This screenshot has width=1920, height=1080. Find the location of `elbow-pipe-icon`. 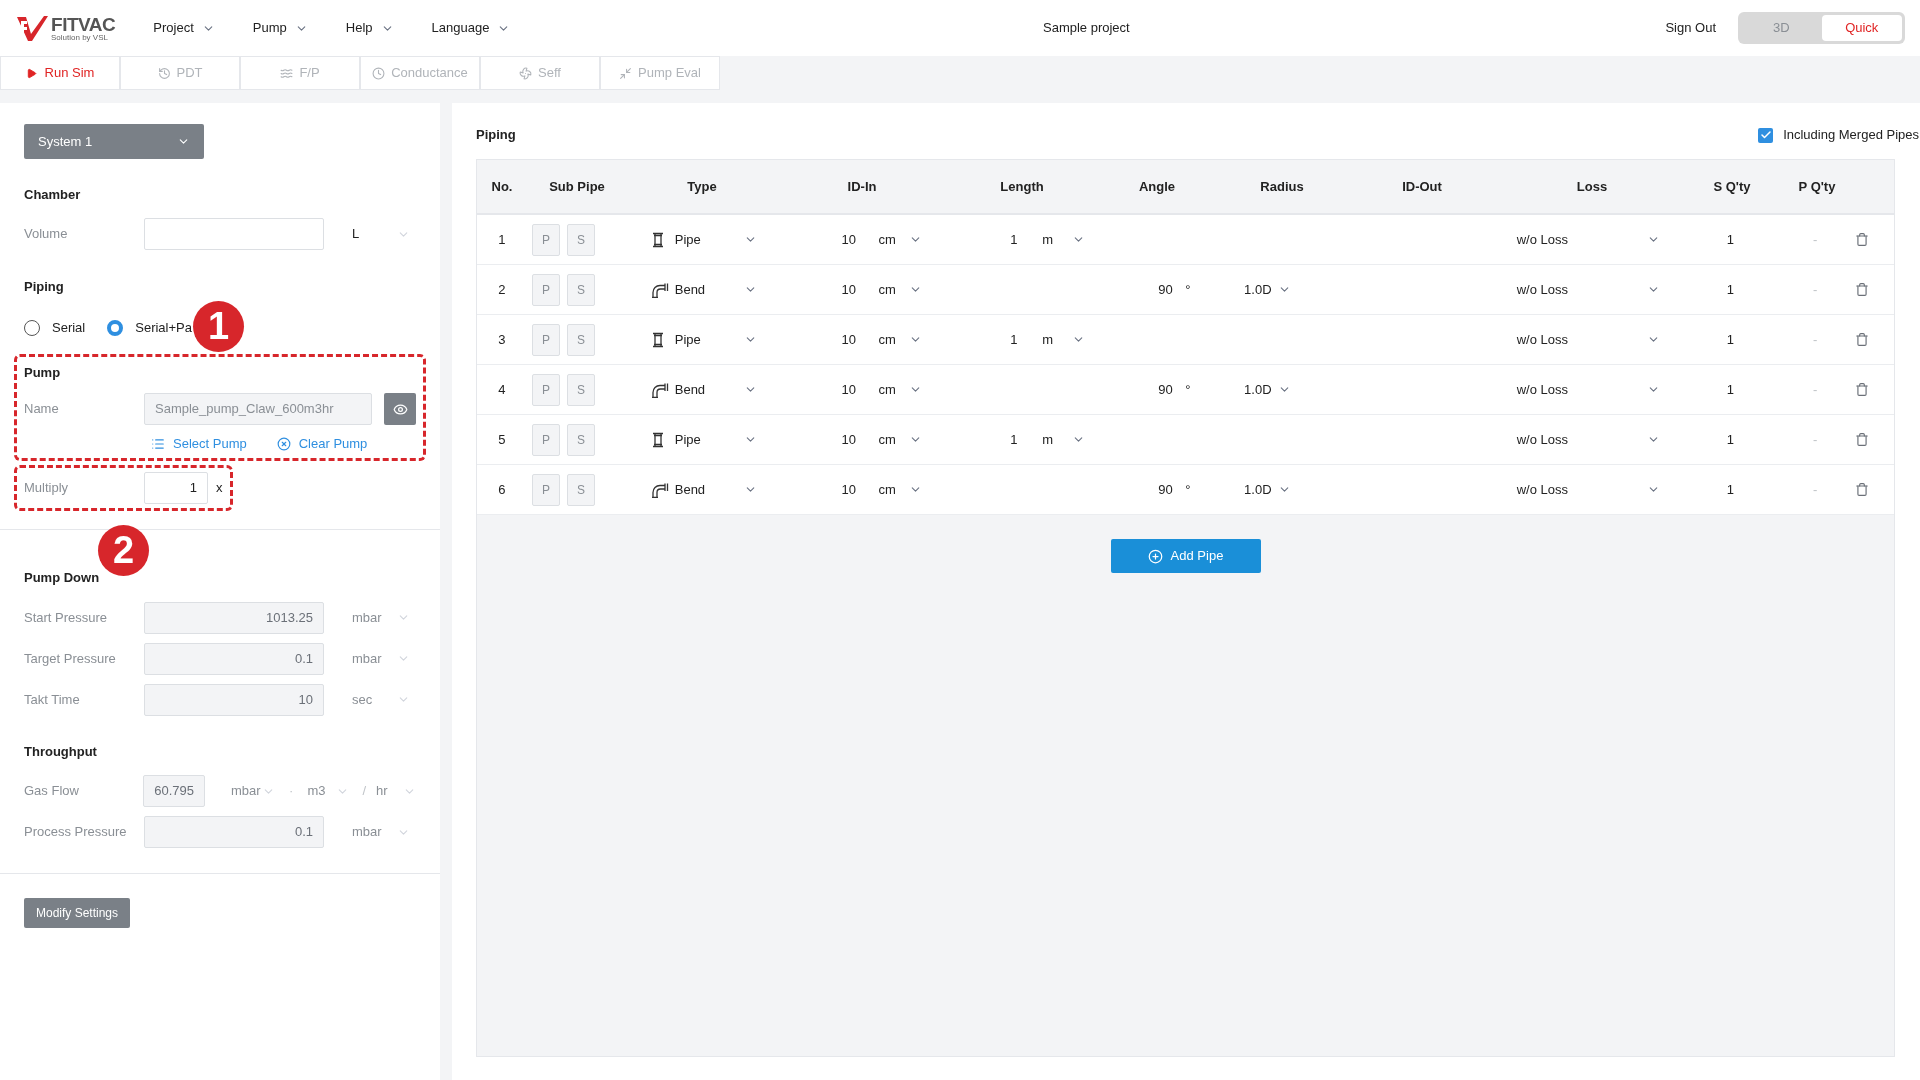

elbow-pipe-icon is located at coordinates (659, 389).